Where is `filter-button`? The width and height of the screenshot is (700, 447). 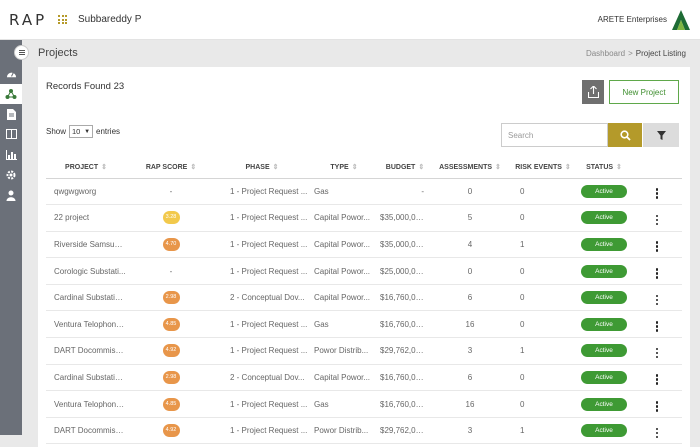
filter-button is located at coordinates (661, 135).